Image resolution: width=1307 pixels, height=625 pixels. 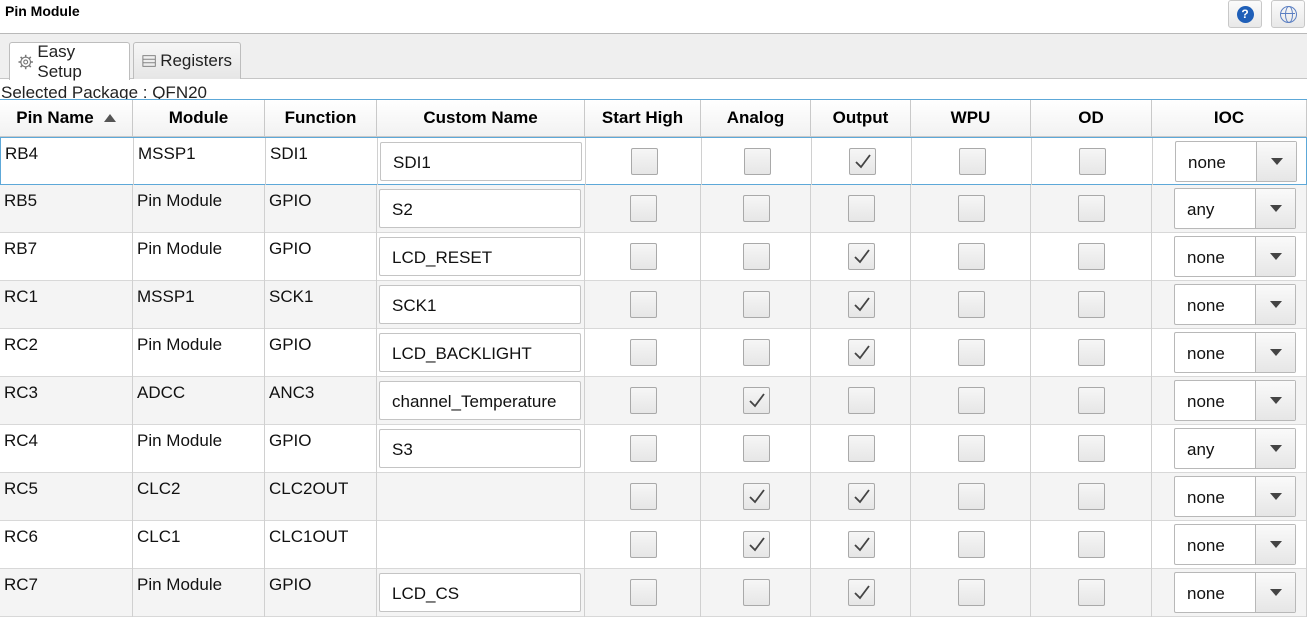 I want to click on table-row: RB4 MSSP1 SDI1 SDI1 none, so click(x=653, y=161).